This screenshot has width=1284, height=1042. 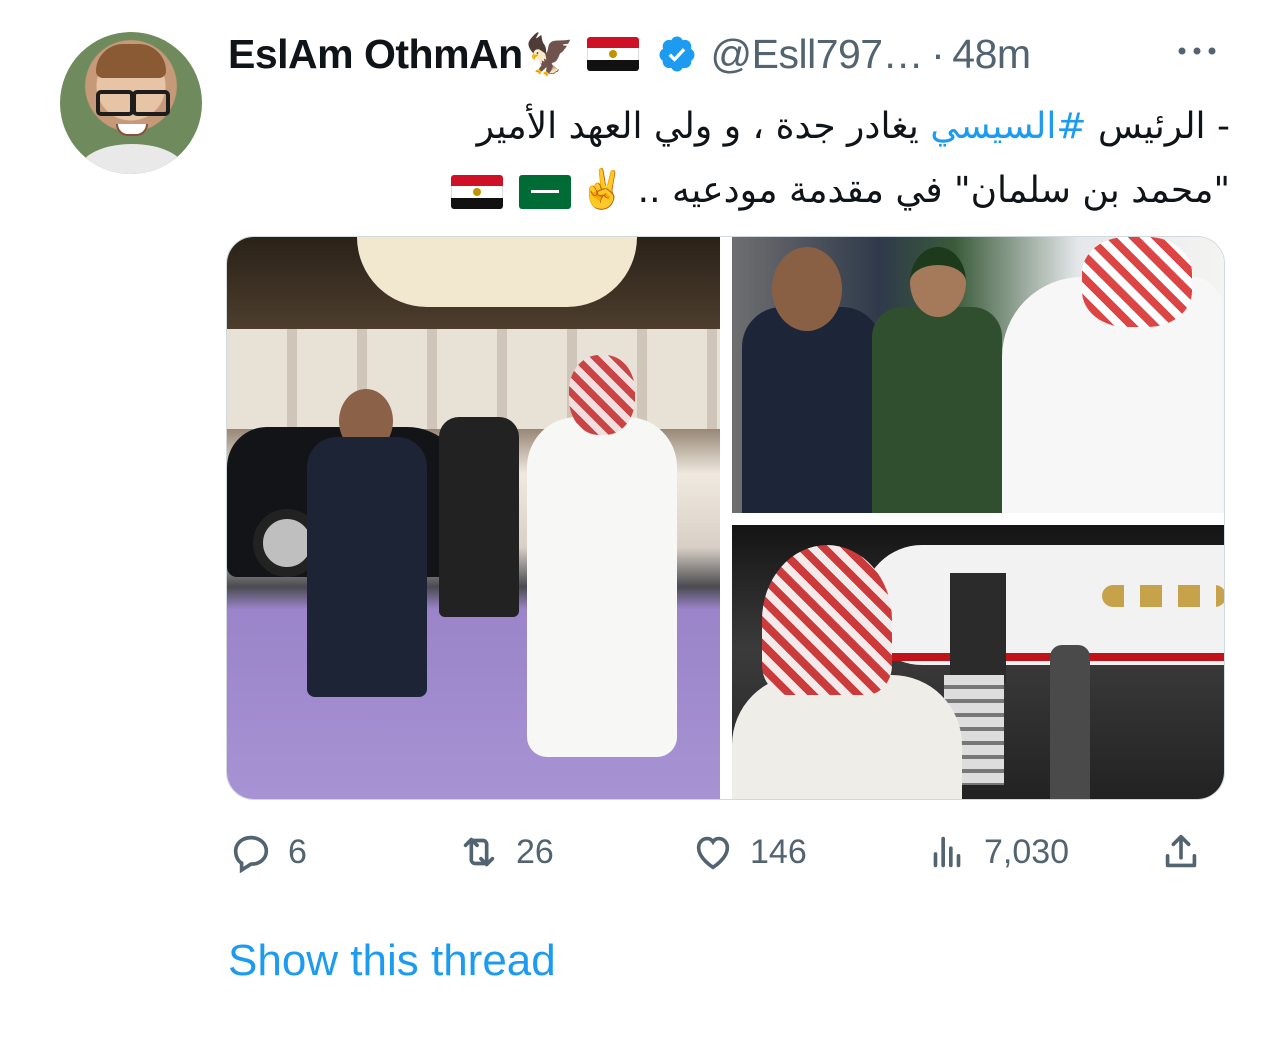 What do you see at coordinates (375, 54) in the screenshot?
I see `author-display-name: EslAm OthmAn` at bounding box center [375, 54].